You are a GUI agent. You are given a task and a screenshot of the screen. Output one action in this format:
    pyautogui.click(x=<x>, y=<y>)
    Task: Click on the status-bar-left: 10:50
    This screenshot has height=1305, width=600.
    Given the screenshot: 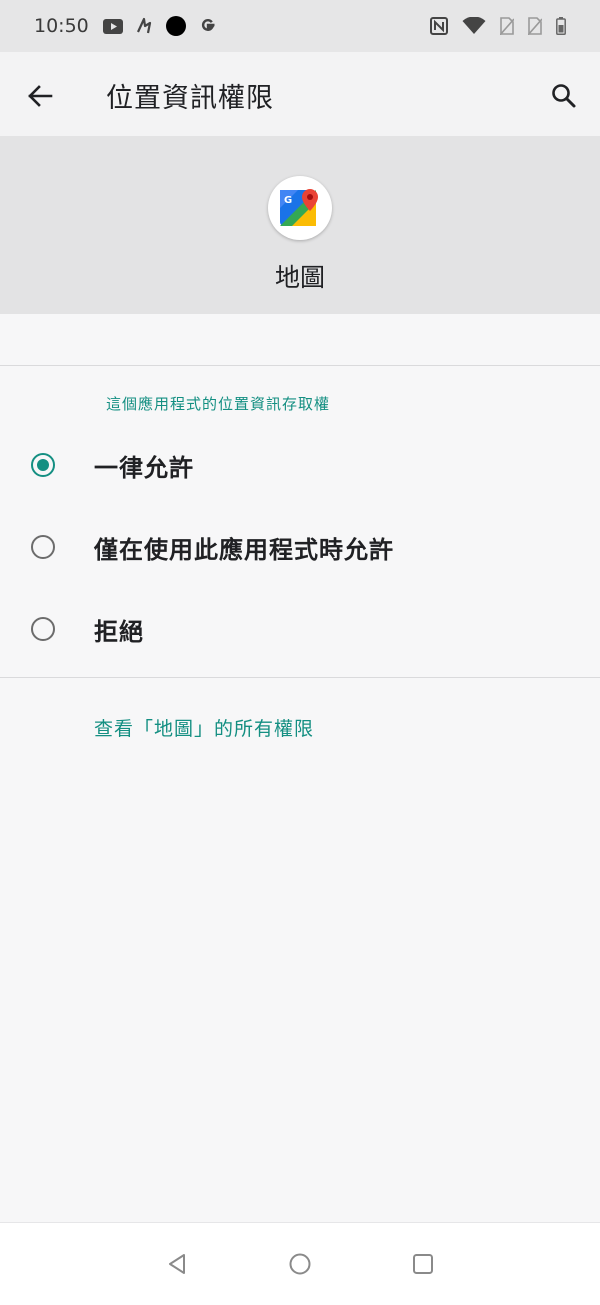 What is the action you would take?
    pyautogui.click(x=125, y=26)
    